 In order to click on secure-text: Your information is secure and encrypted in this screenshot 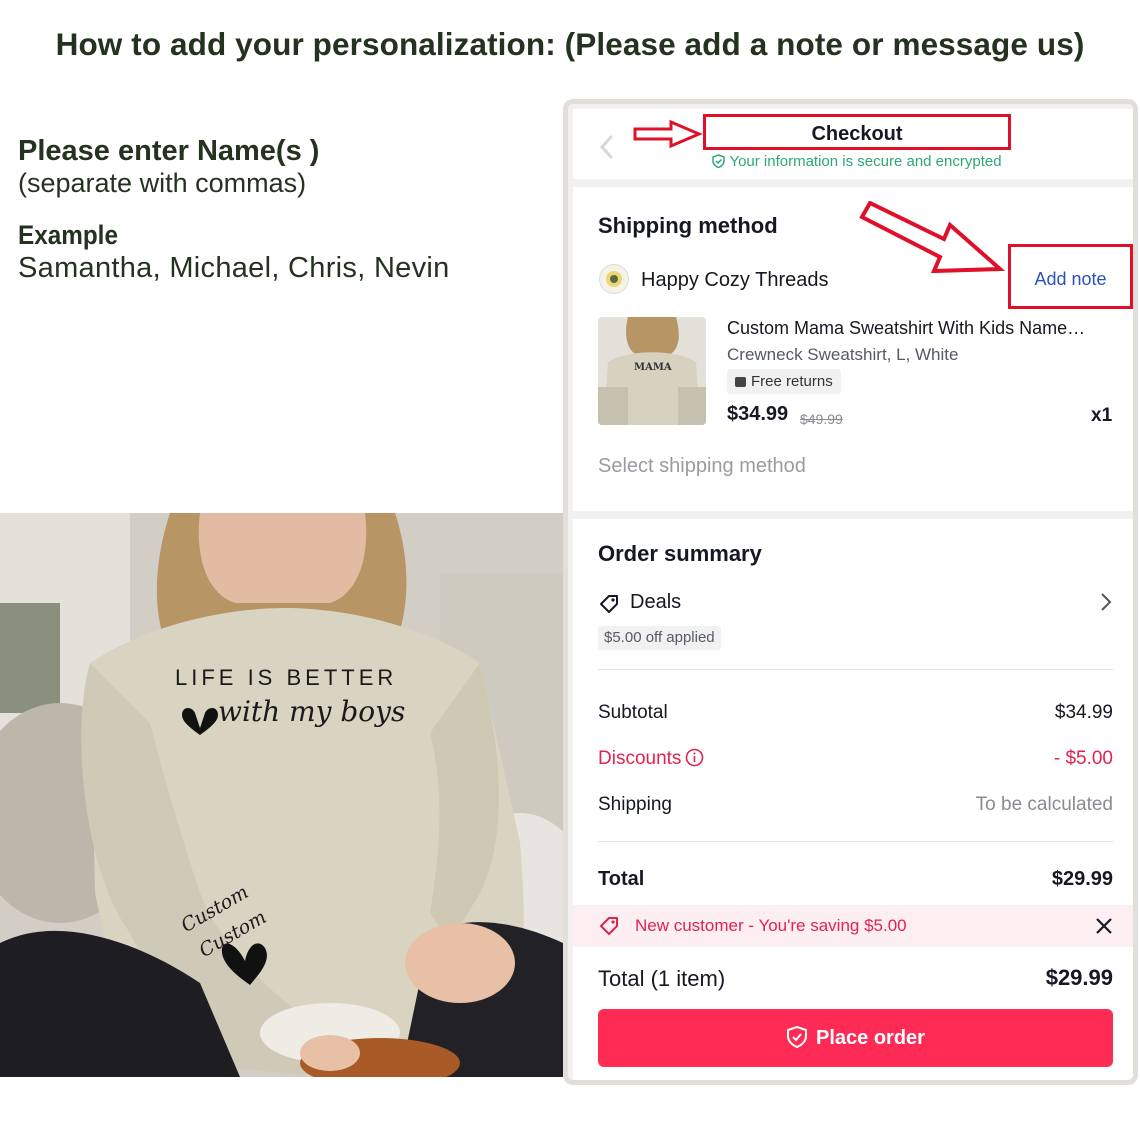, I will do `click(865, 161)`.